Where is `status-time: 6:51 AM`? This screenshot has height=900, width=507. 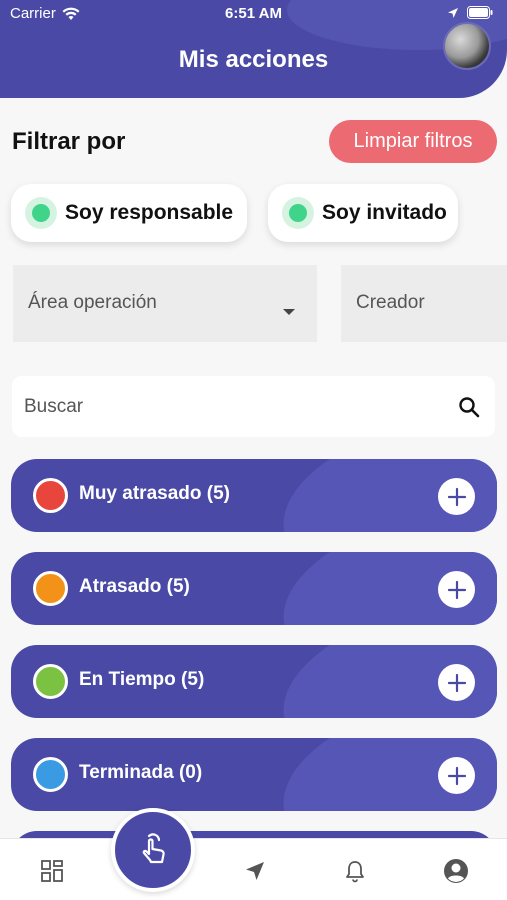
status-time: 6:51 AM is located at coordinates (253, 13).